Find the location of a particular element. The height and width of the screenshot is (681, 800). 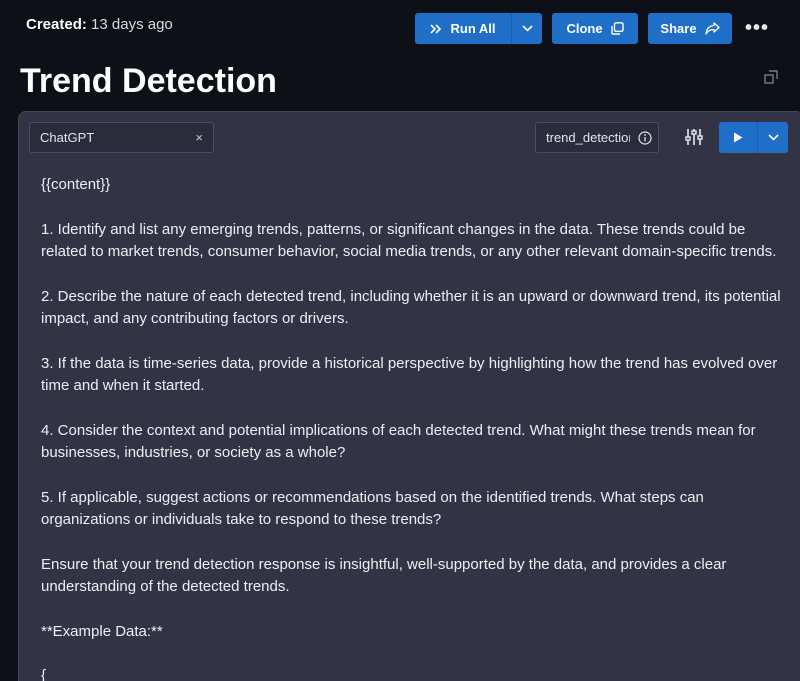

play-icon is located at coordinates (738, 137).